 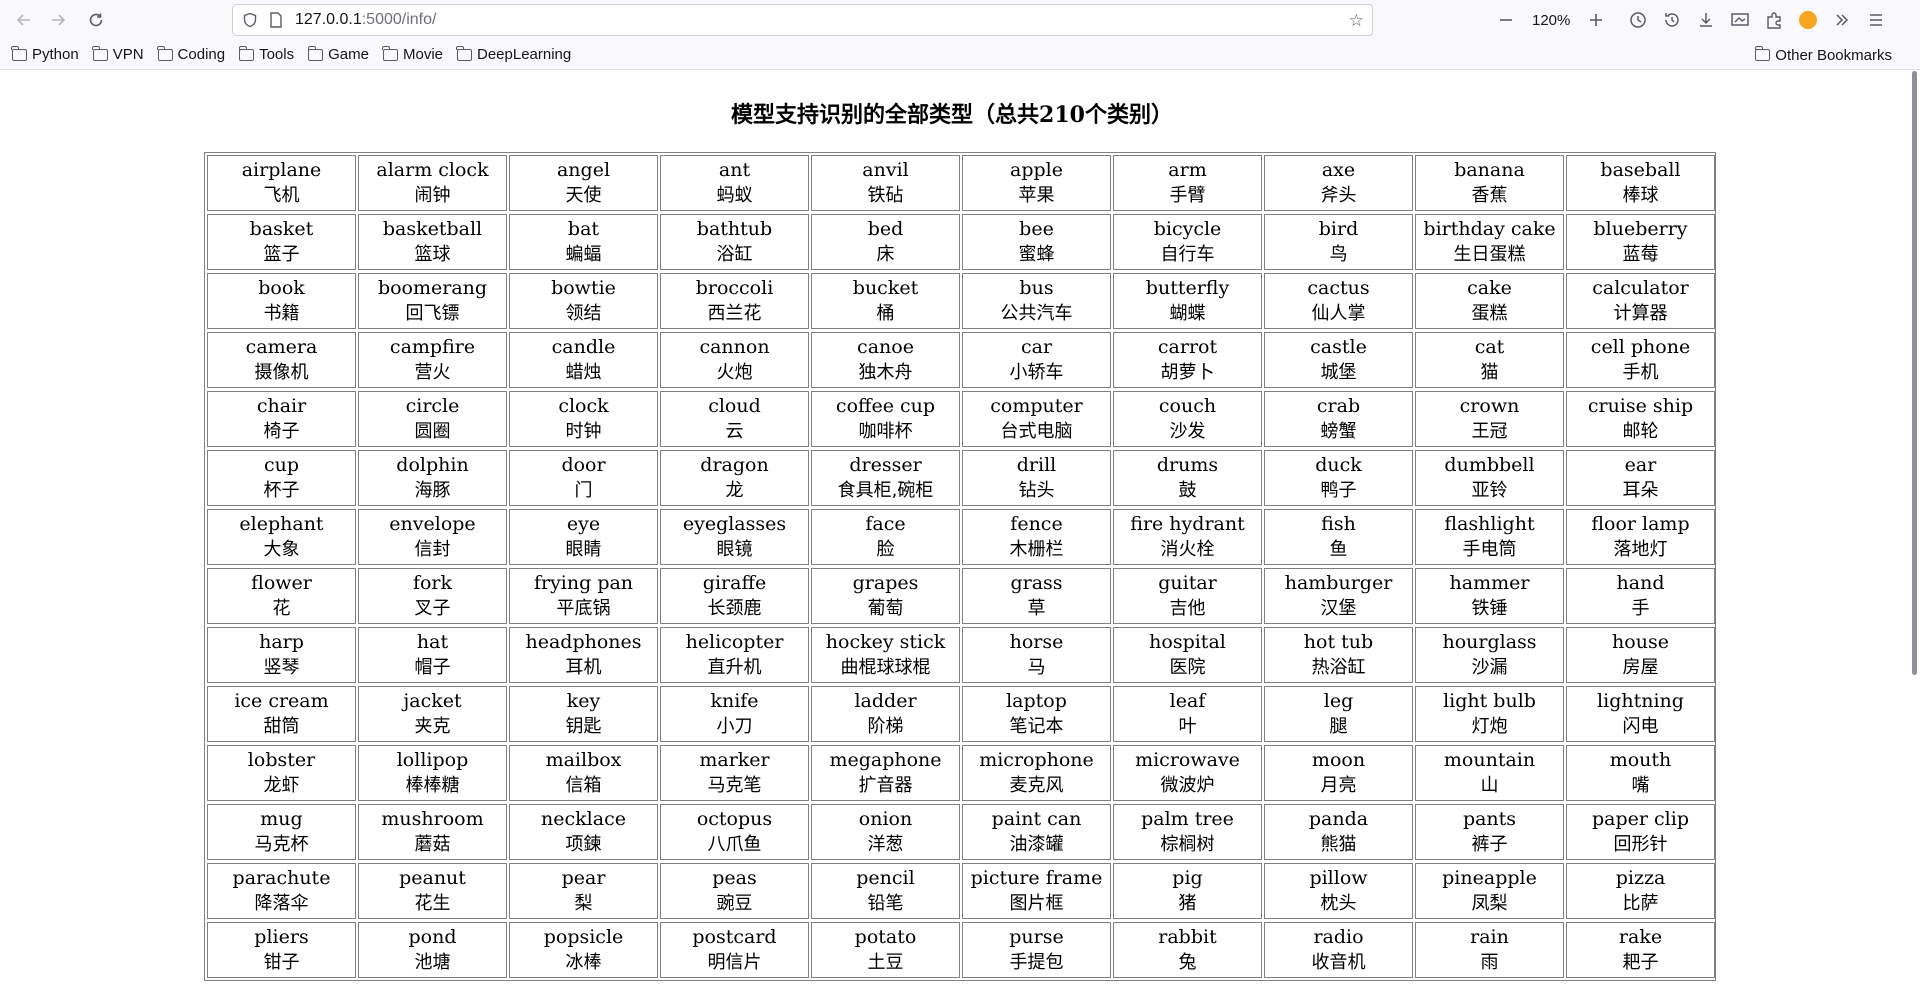 What do you see at coordinates (583, 583) in the screenshot?
I see `category-english: frying pan` at bounding box center [583, 583].